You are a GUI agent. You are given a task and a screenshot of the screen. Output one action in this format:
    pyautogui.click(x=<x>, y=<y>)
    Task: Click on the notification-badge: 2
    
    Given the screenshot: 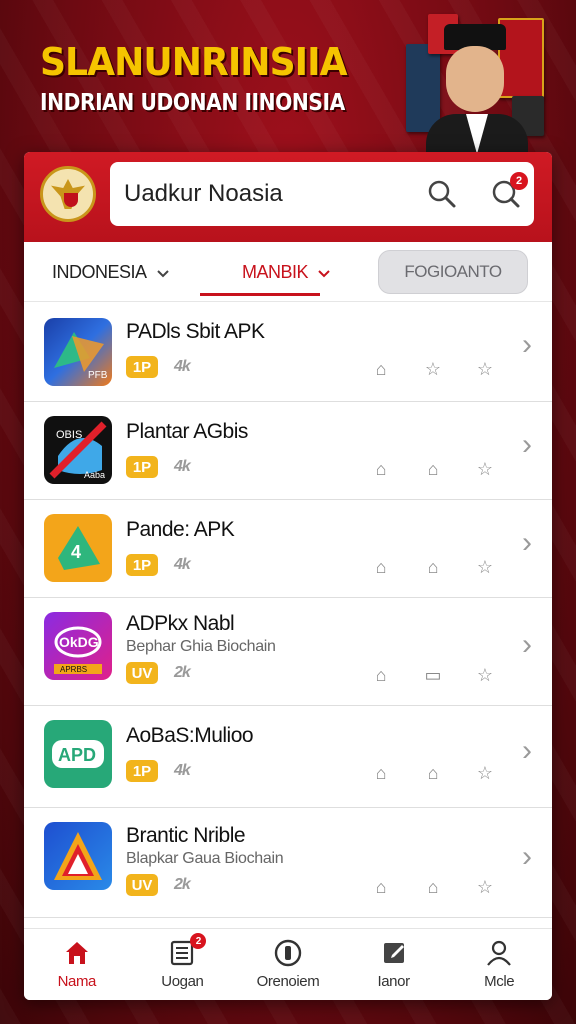 What is the action you would take?
    pyautogui.click(x=519, y=181)
    